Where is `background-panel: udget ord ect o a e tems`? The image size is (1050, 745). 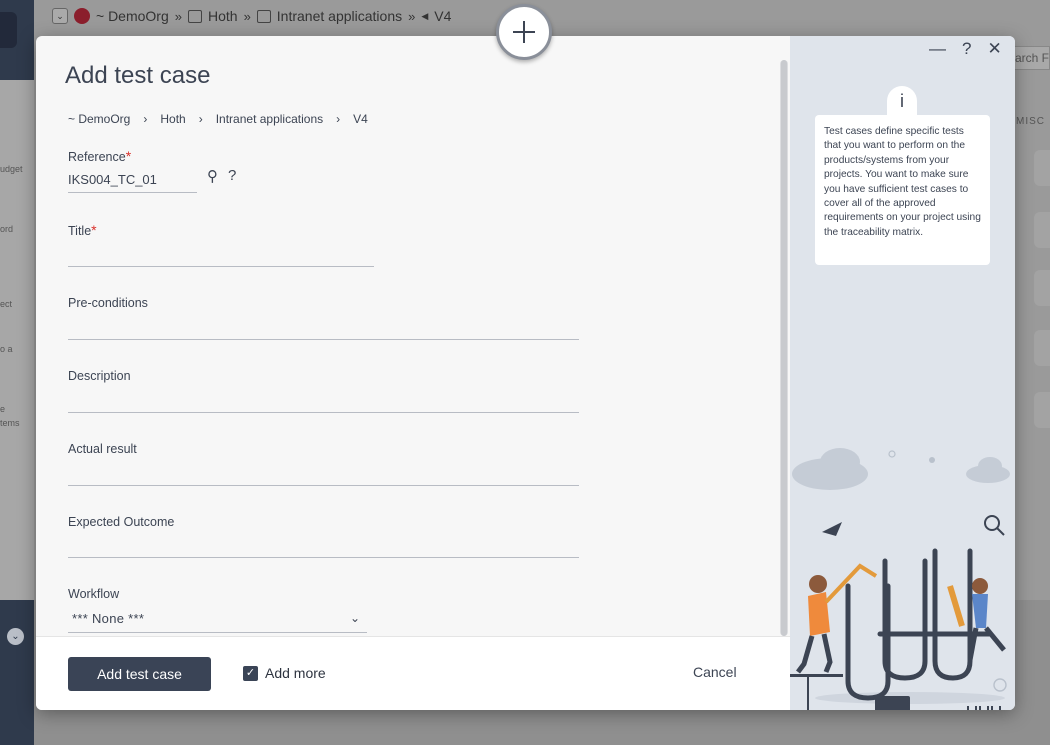 background-panel: udget ord ect o a e tems is located at coordinates (17, 340).